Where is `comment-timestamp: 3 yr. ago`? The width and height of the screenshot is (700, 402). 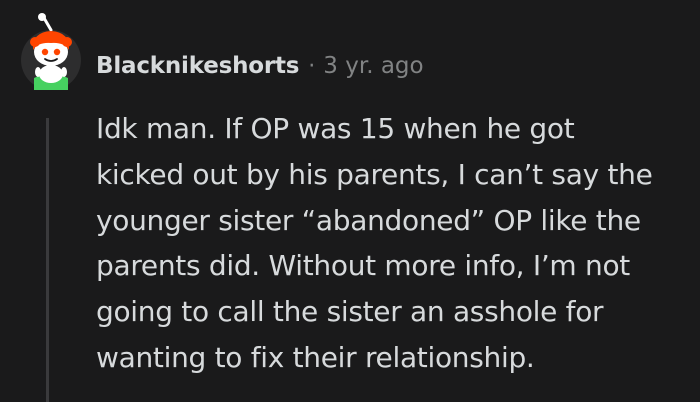
comment-timestamp: 3 yr. ago is located at coordinates (373, 66).